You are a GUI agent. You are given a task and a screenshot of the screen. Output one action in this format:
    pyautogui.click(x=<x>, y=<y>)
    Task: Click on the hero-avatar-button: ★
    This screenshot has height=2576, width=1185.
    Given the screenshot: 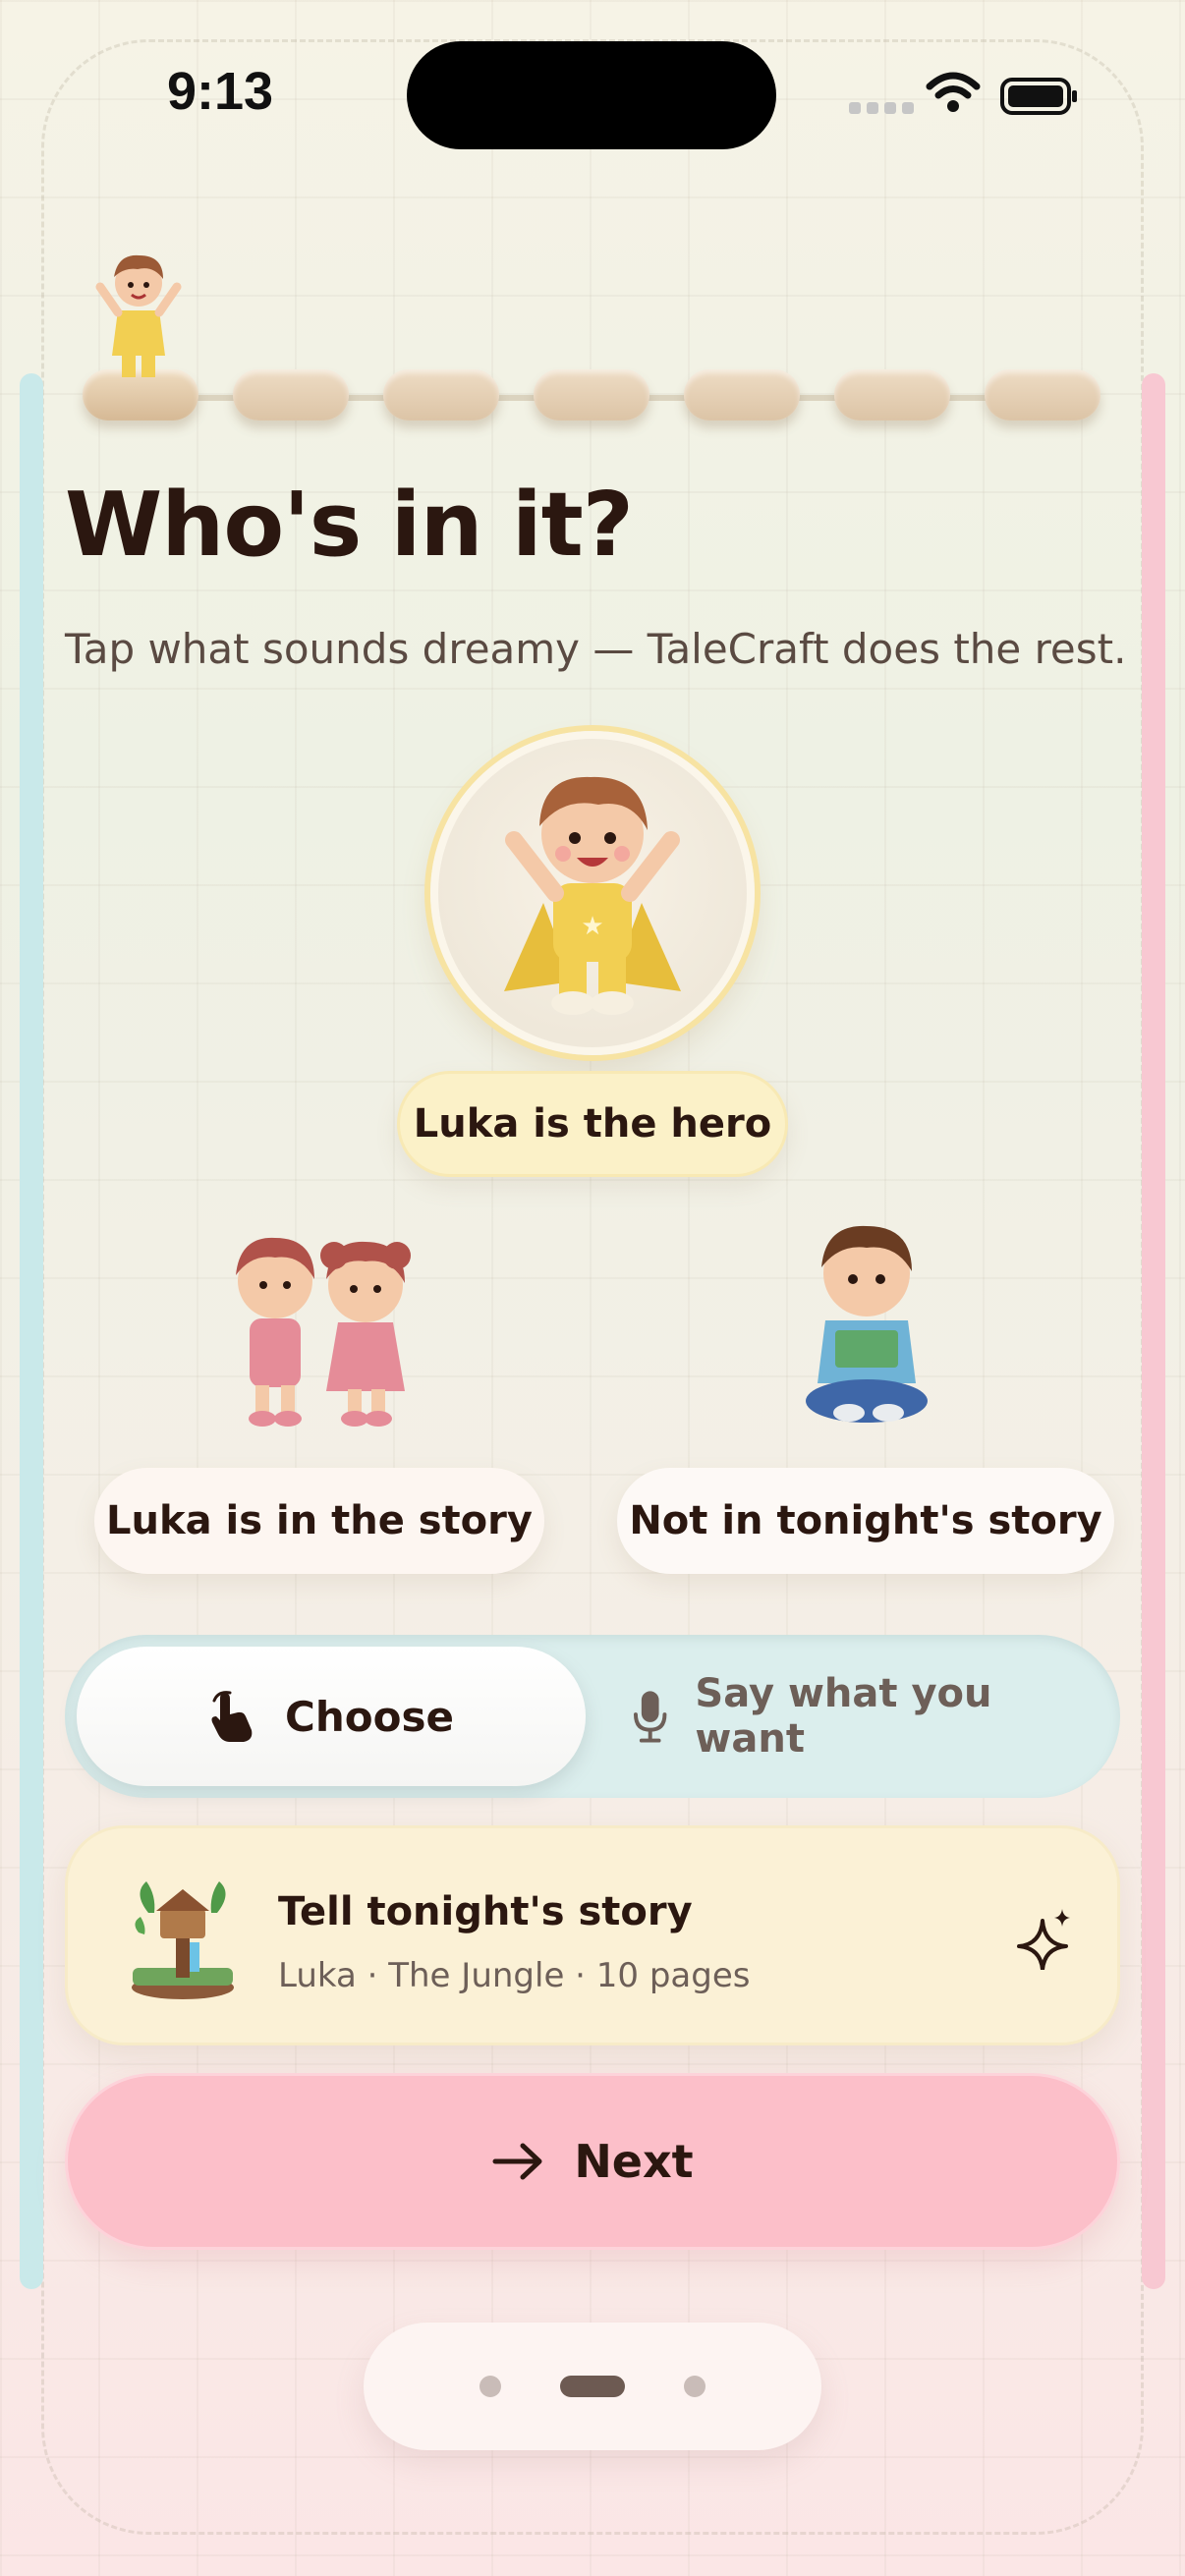 What is the action you would take?
    pyautogui.click(x=592, y=893)
    